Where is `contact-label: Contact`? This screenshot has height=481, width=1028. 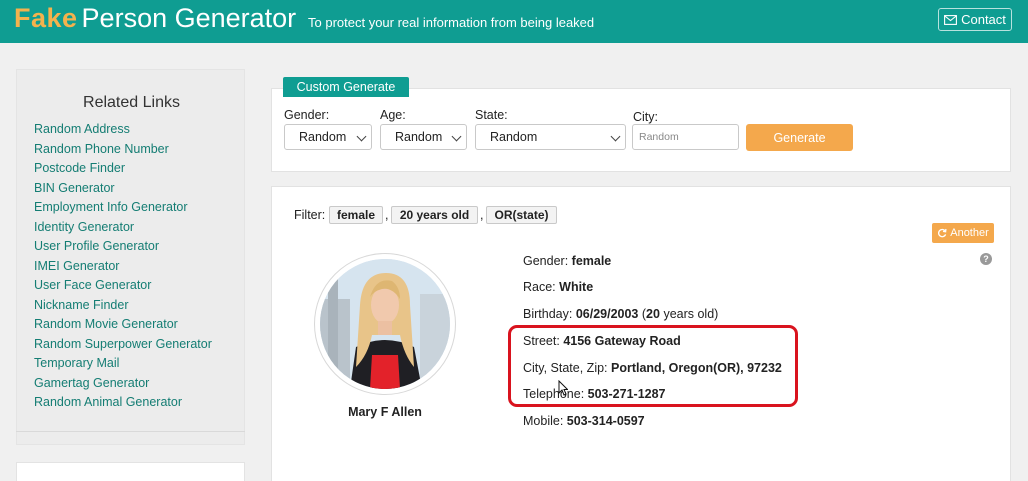
contact-label: Contact is located at coordinates (983, 19).